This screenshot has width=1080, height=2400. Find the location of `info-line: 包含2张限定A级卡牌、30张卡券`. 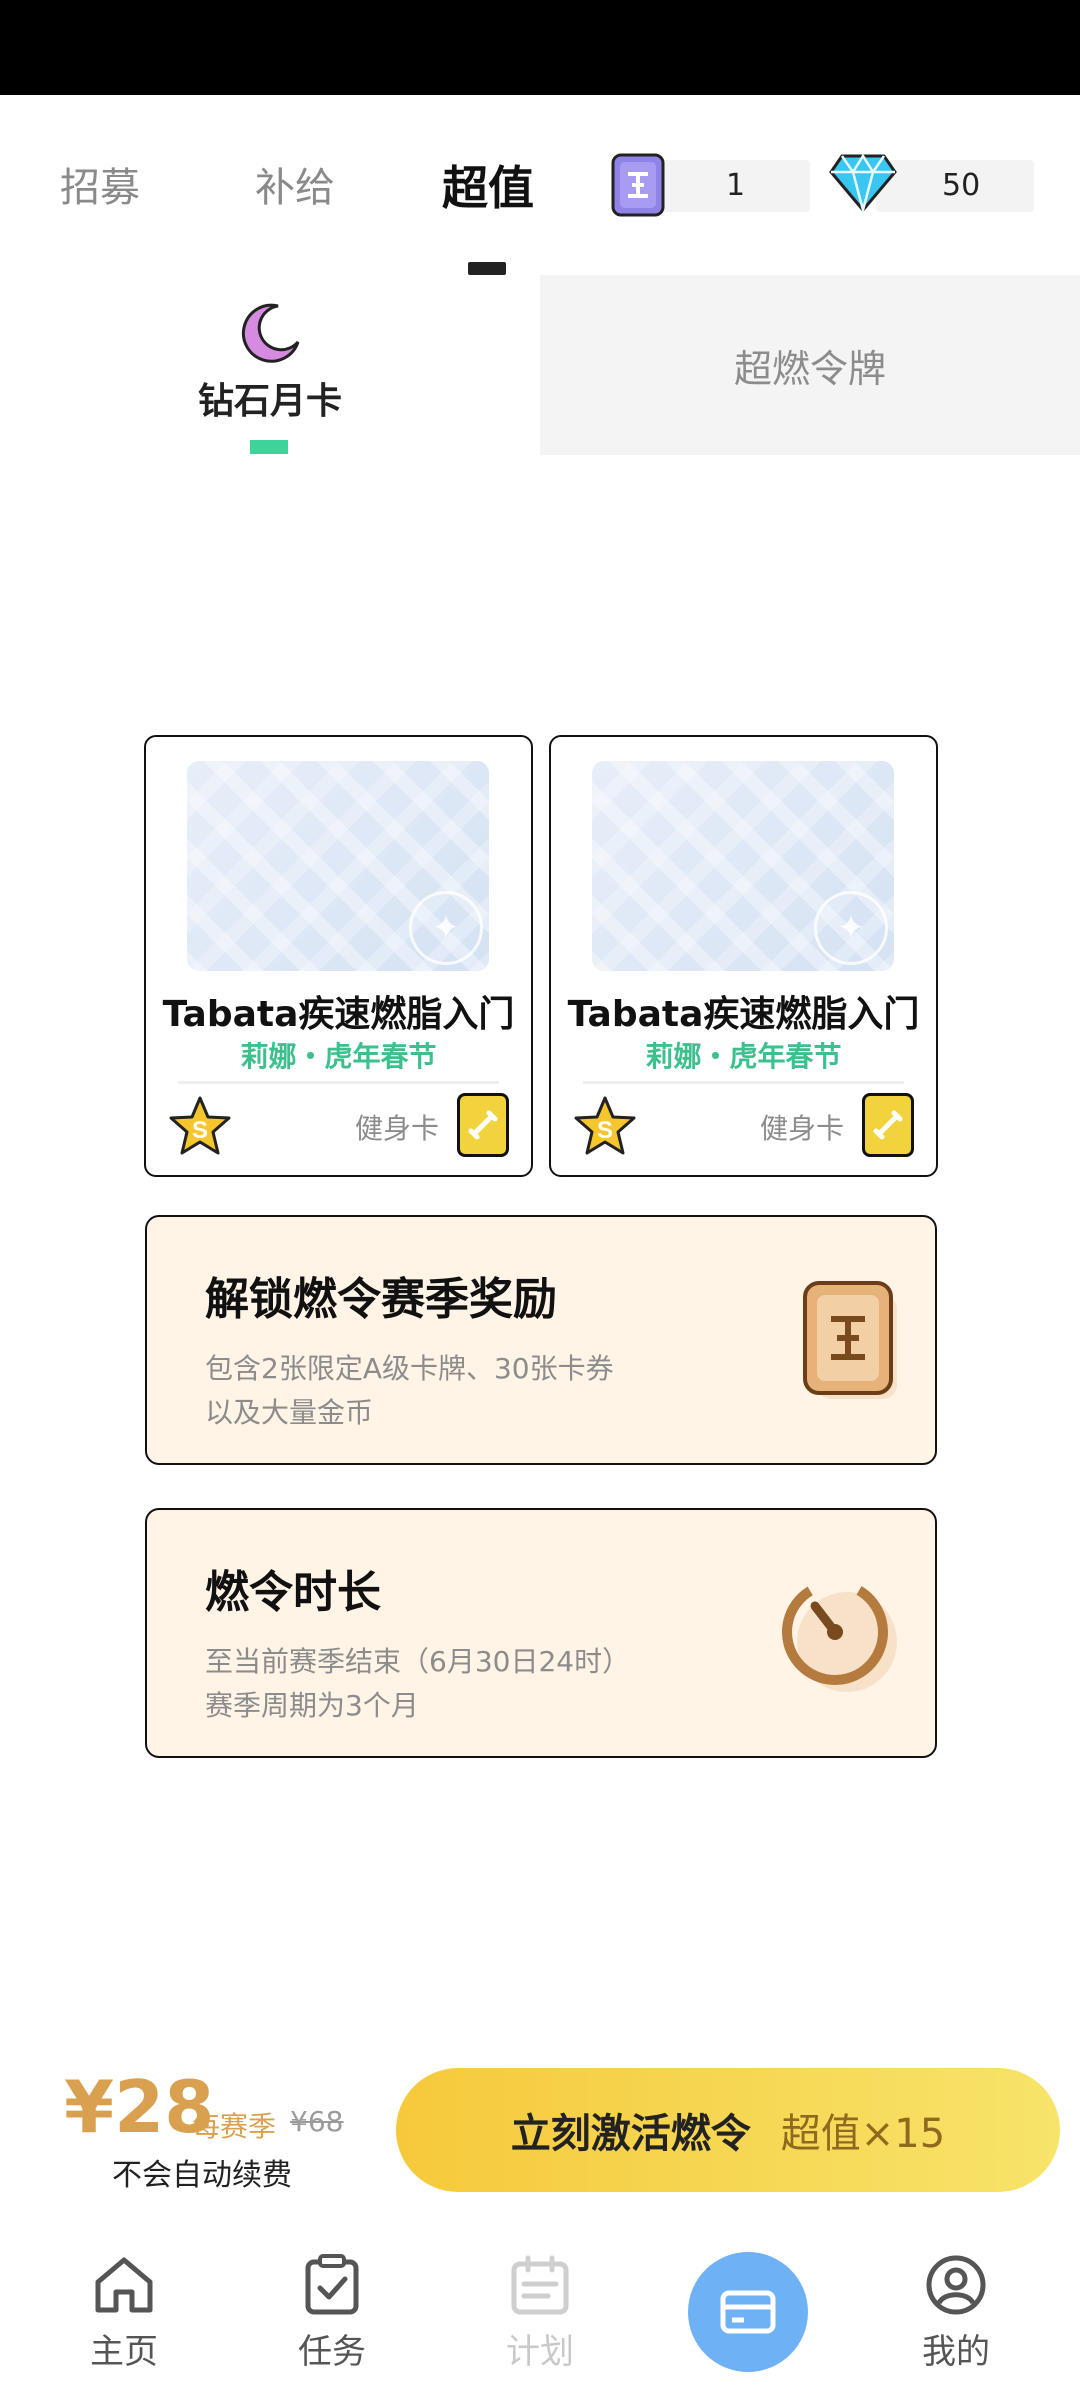

info-line: 包含2张限定A级卡牌、30张卡券 is located at coordinates (409, 1368).